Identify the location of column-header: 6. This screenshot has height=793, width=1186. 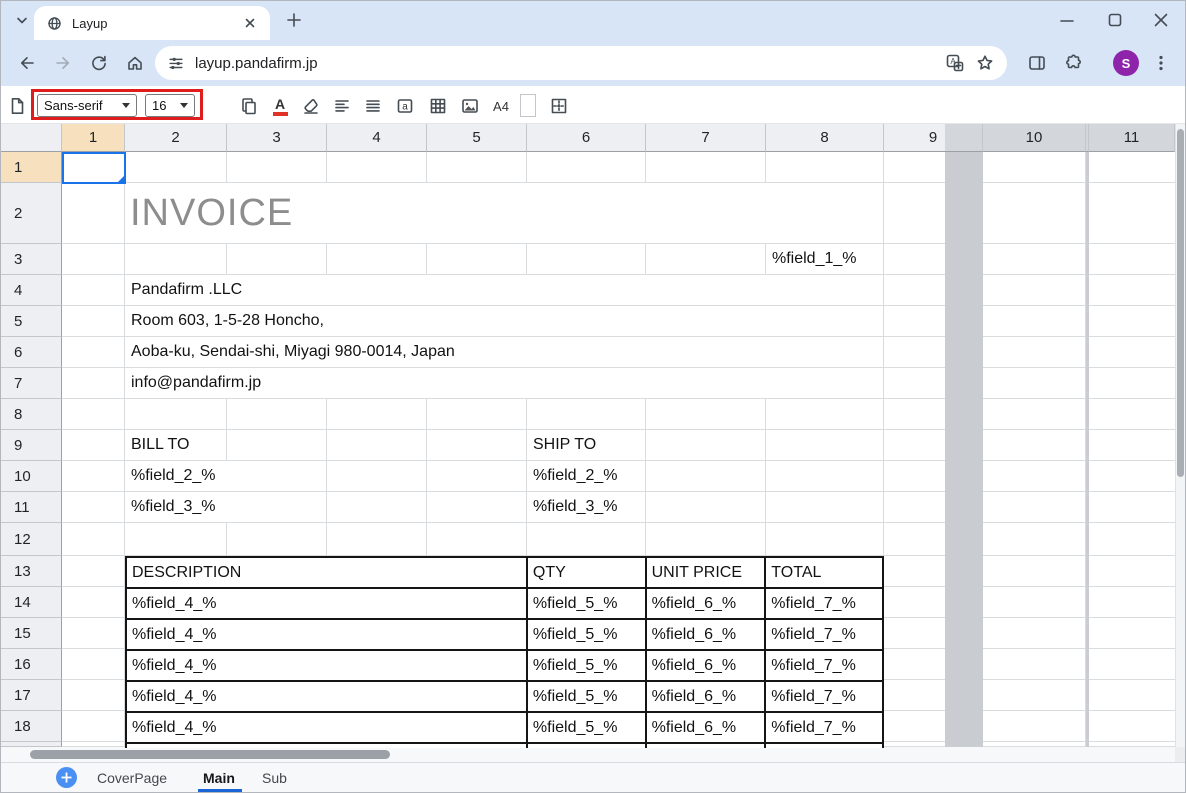
(586, 138).